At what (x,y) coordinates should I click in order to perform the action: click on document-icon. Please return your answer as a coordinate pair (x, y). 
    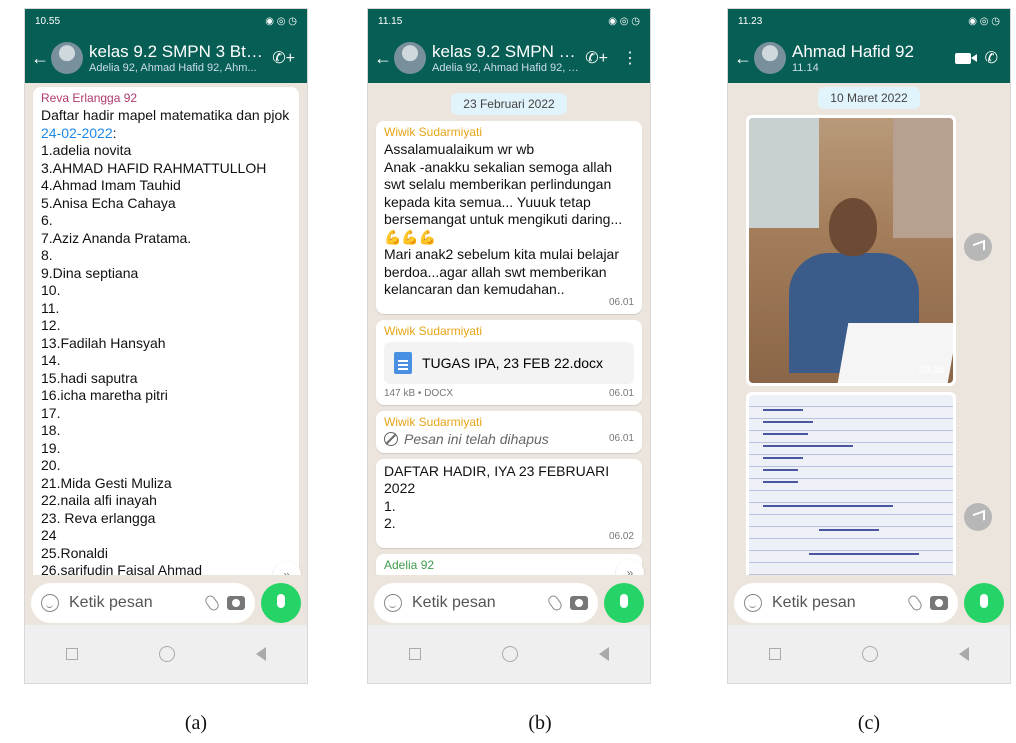
    Looking at the image, I should click on (403, 362).